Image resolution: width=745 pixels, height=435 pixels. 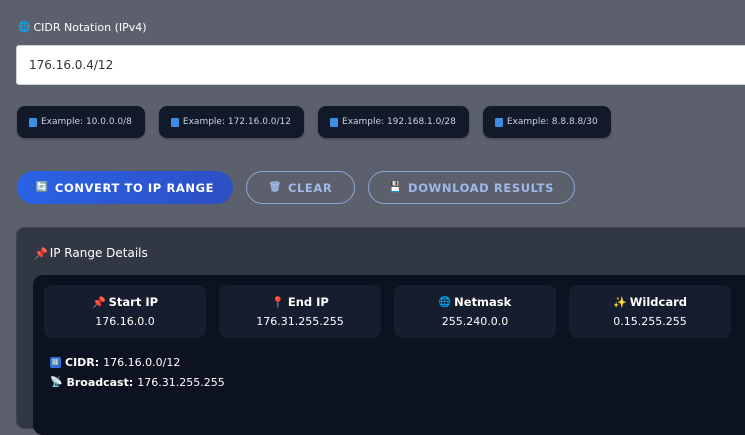 I want to click on start-ip-heading: 📌 Start IP, so click(x=125, y=302).